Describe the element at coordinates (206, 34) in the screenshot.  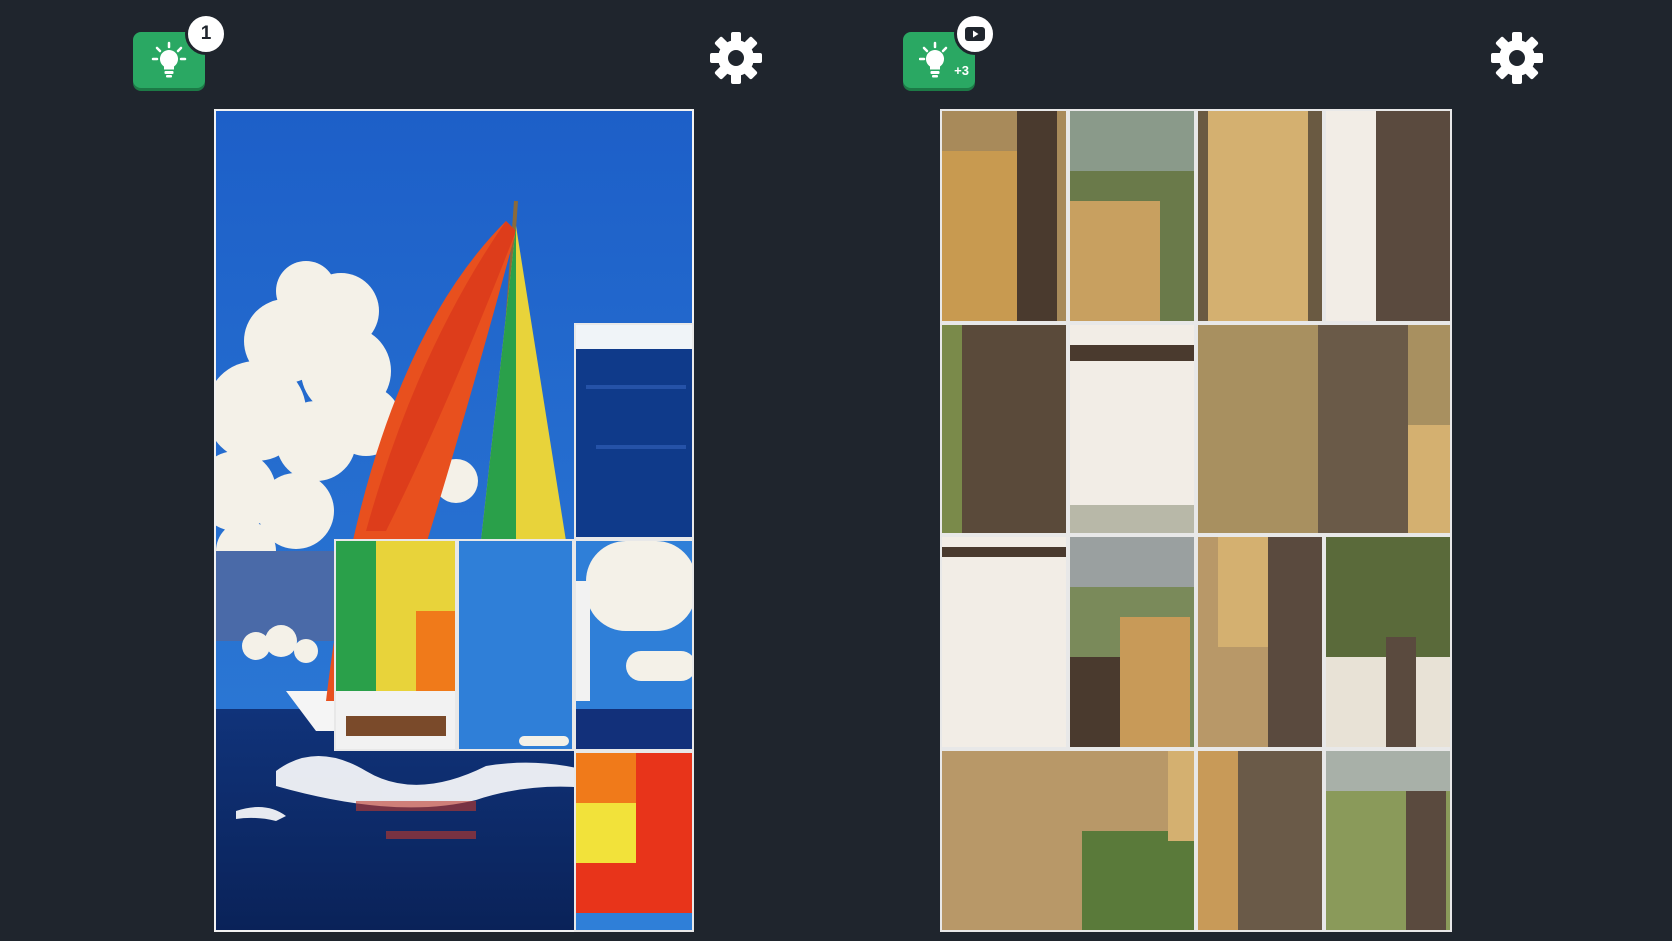
I see `hint-count-badge: 1` at that location.